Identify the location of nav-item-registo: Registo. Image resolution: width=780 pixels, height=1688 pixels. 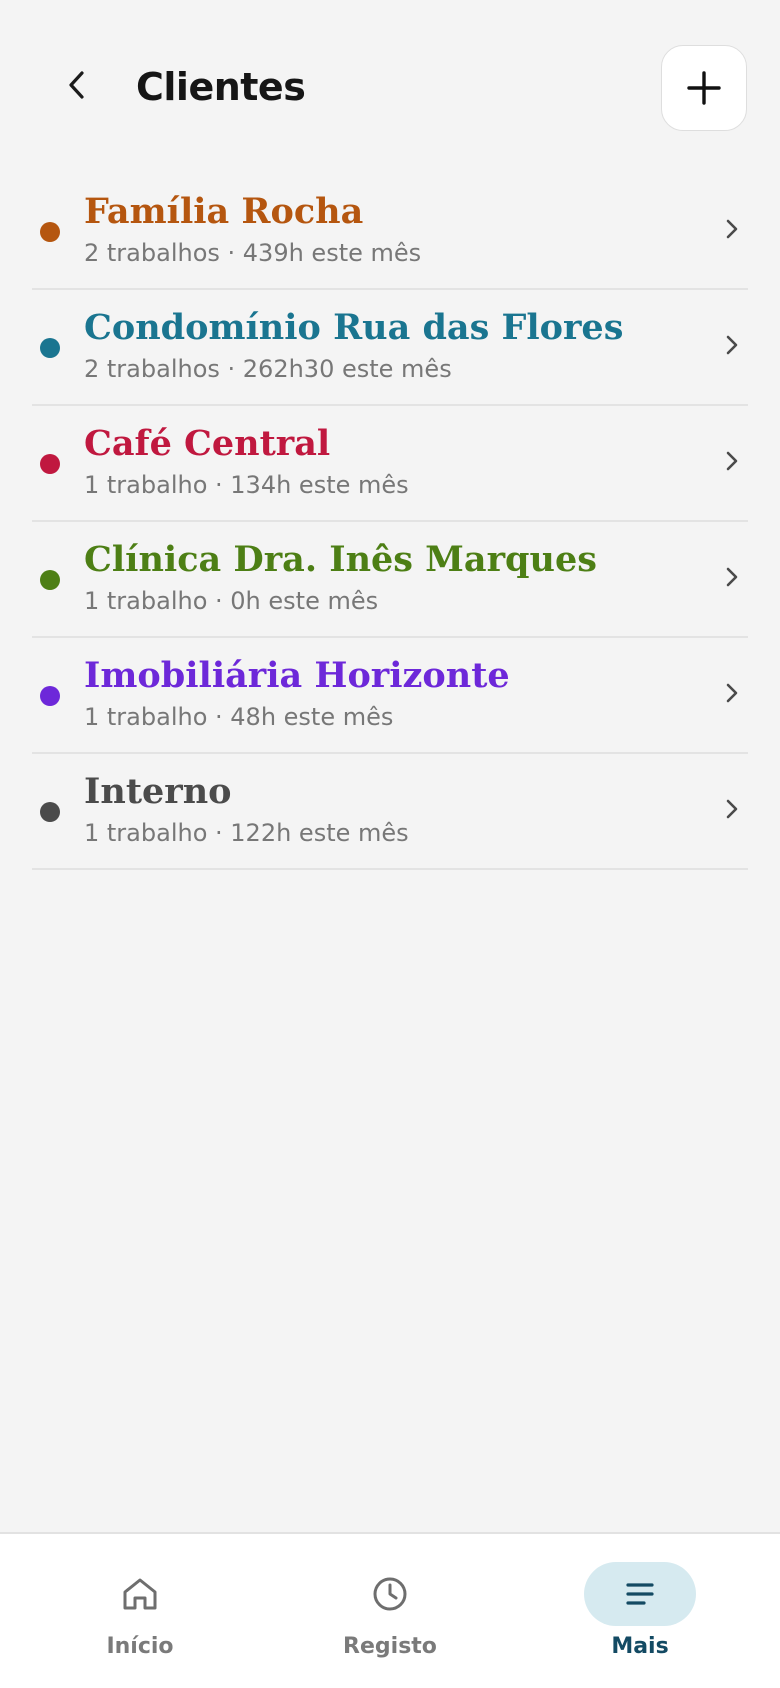
(390, 1617).